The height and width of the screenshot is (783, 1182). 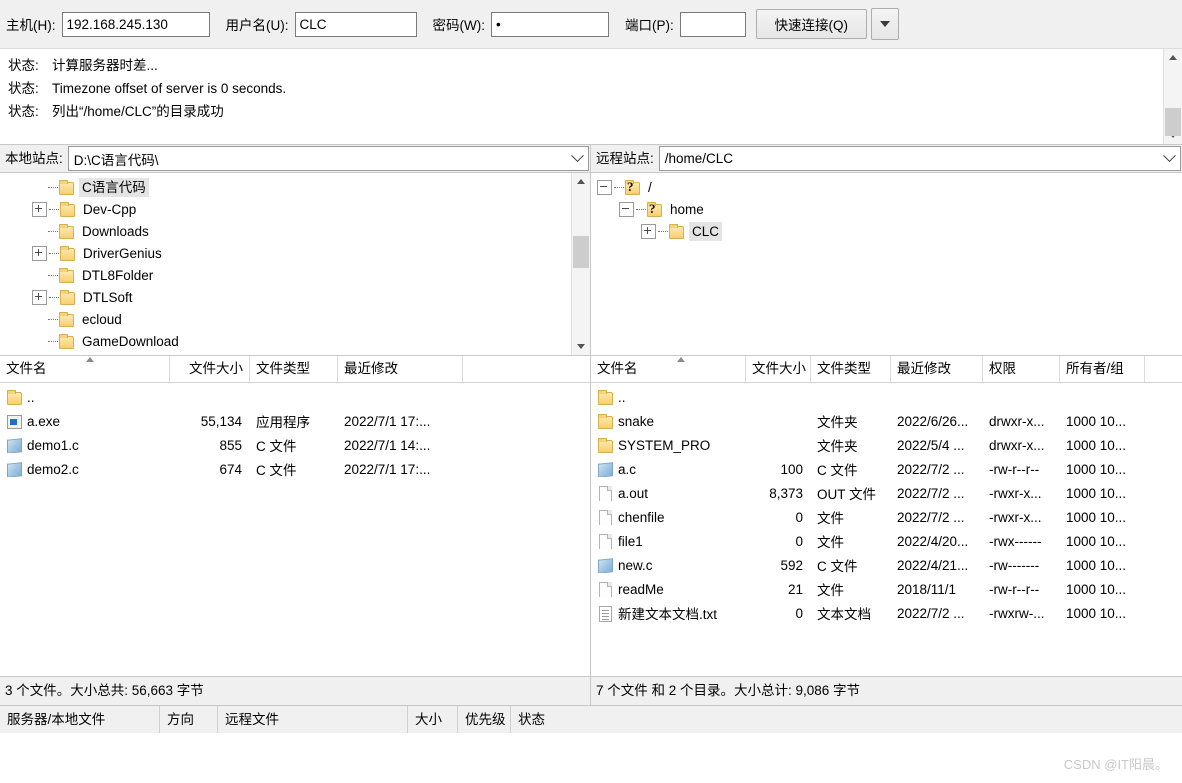 I want to click on tree-node: DriverGenius, so click(x=285, y=253).